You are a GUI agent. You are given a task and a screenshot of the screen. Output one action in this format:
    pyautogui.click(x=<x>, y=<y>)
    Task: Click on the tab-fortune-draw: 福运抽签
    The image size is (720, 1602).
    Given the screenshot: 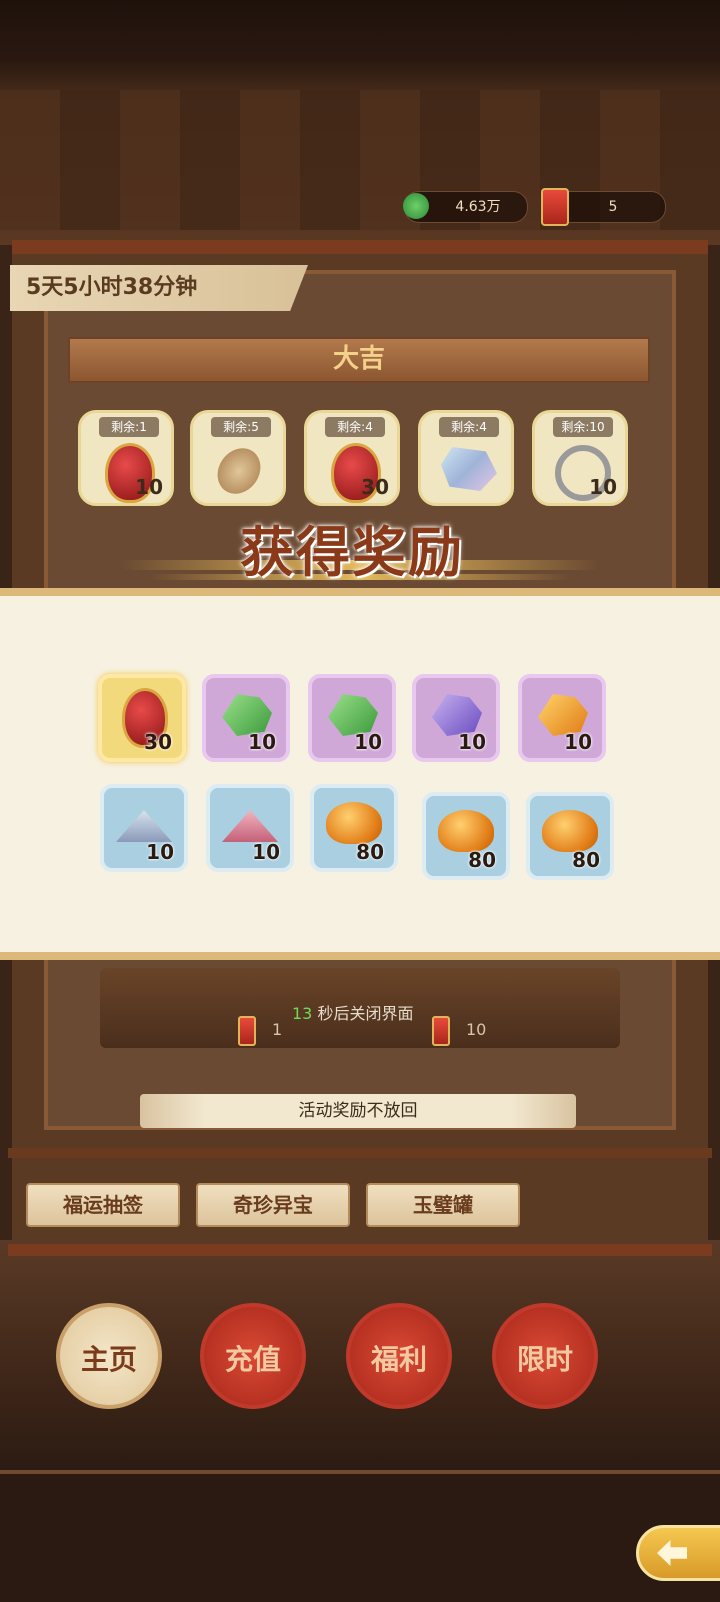 What is the action you would take?
    pyautogui.click(x=103, y=1205)
    